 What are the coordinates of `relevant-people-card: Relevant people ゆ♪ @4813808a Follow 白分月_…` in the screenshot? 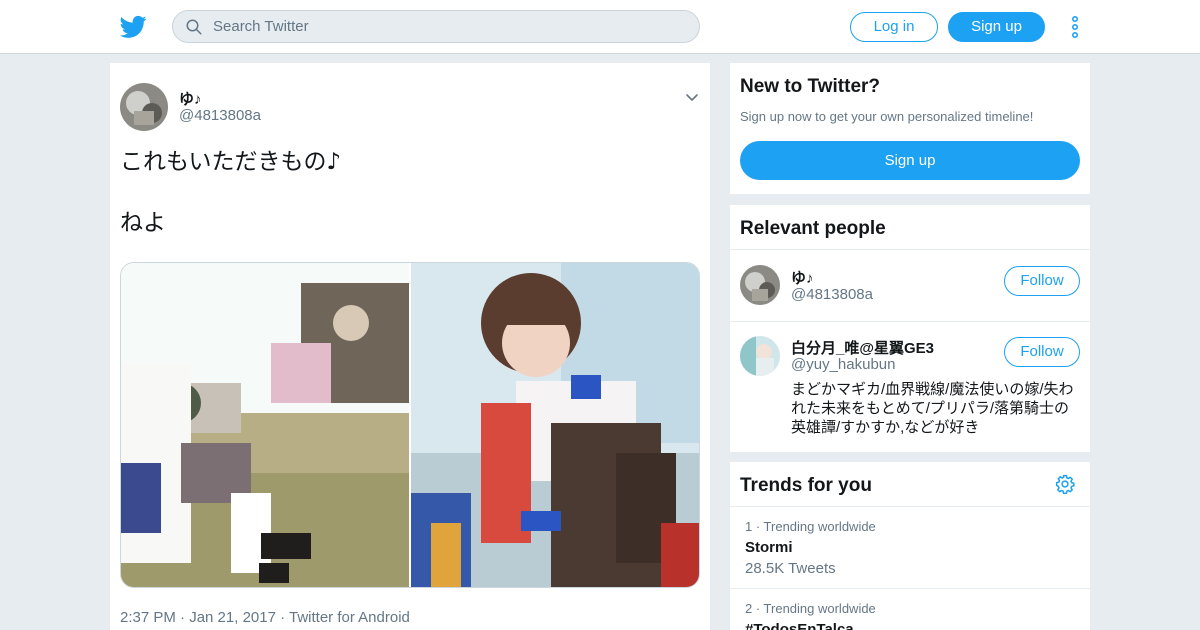 It's located at (910, 328).